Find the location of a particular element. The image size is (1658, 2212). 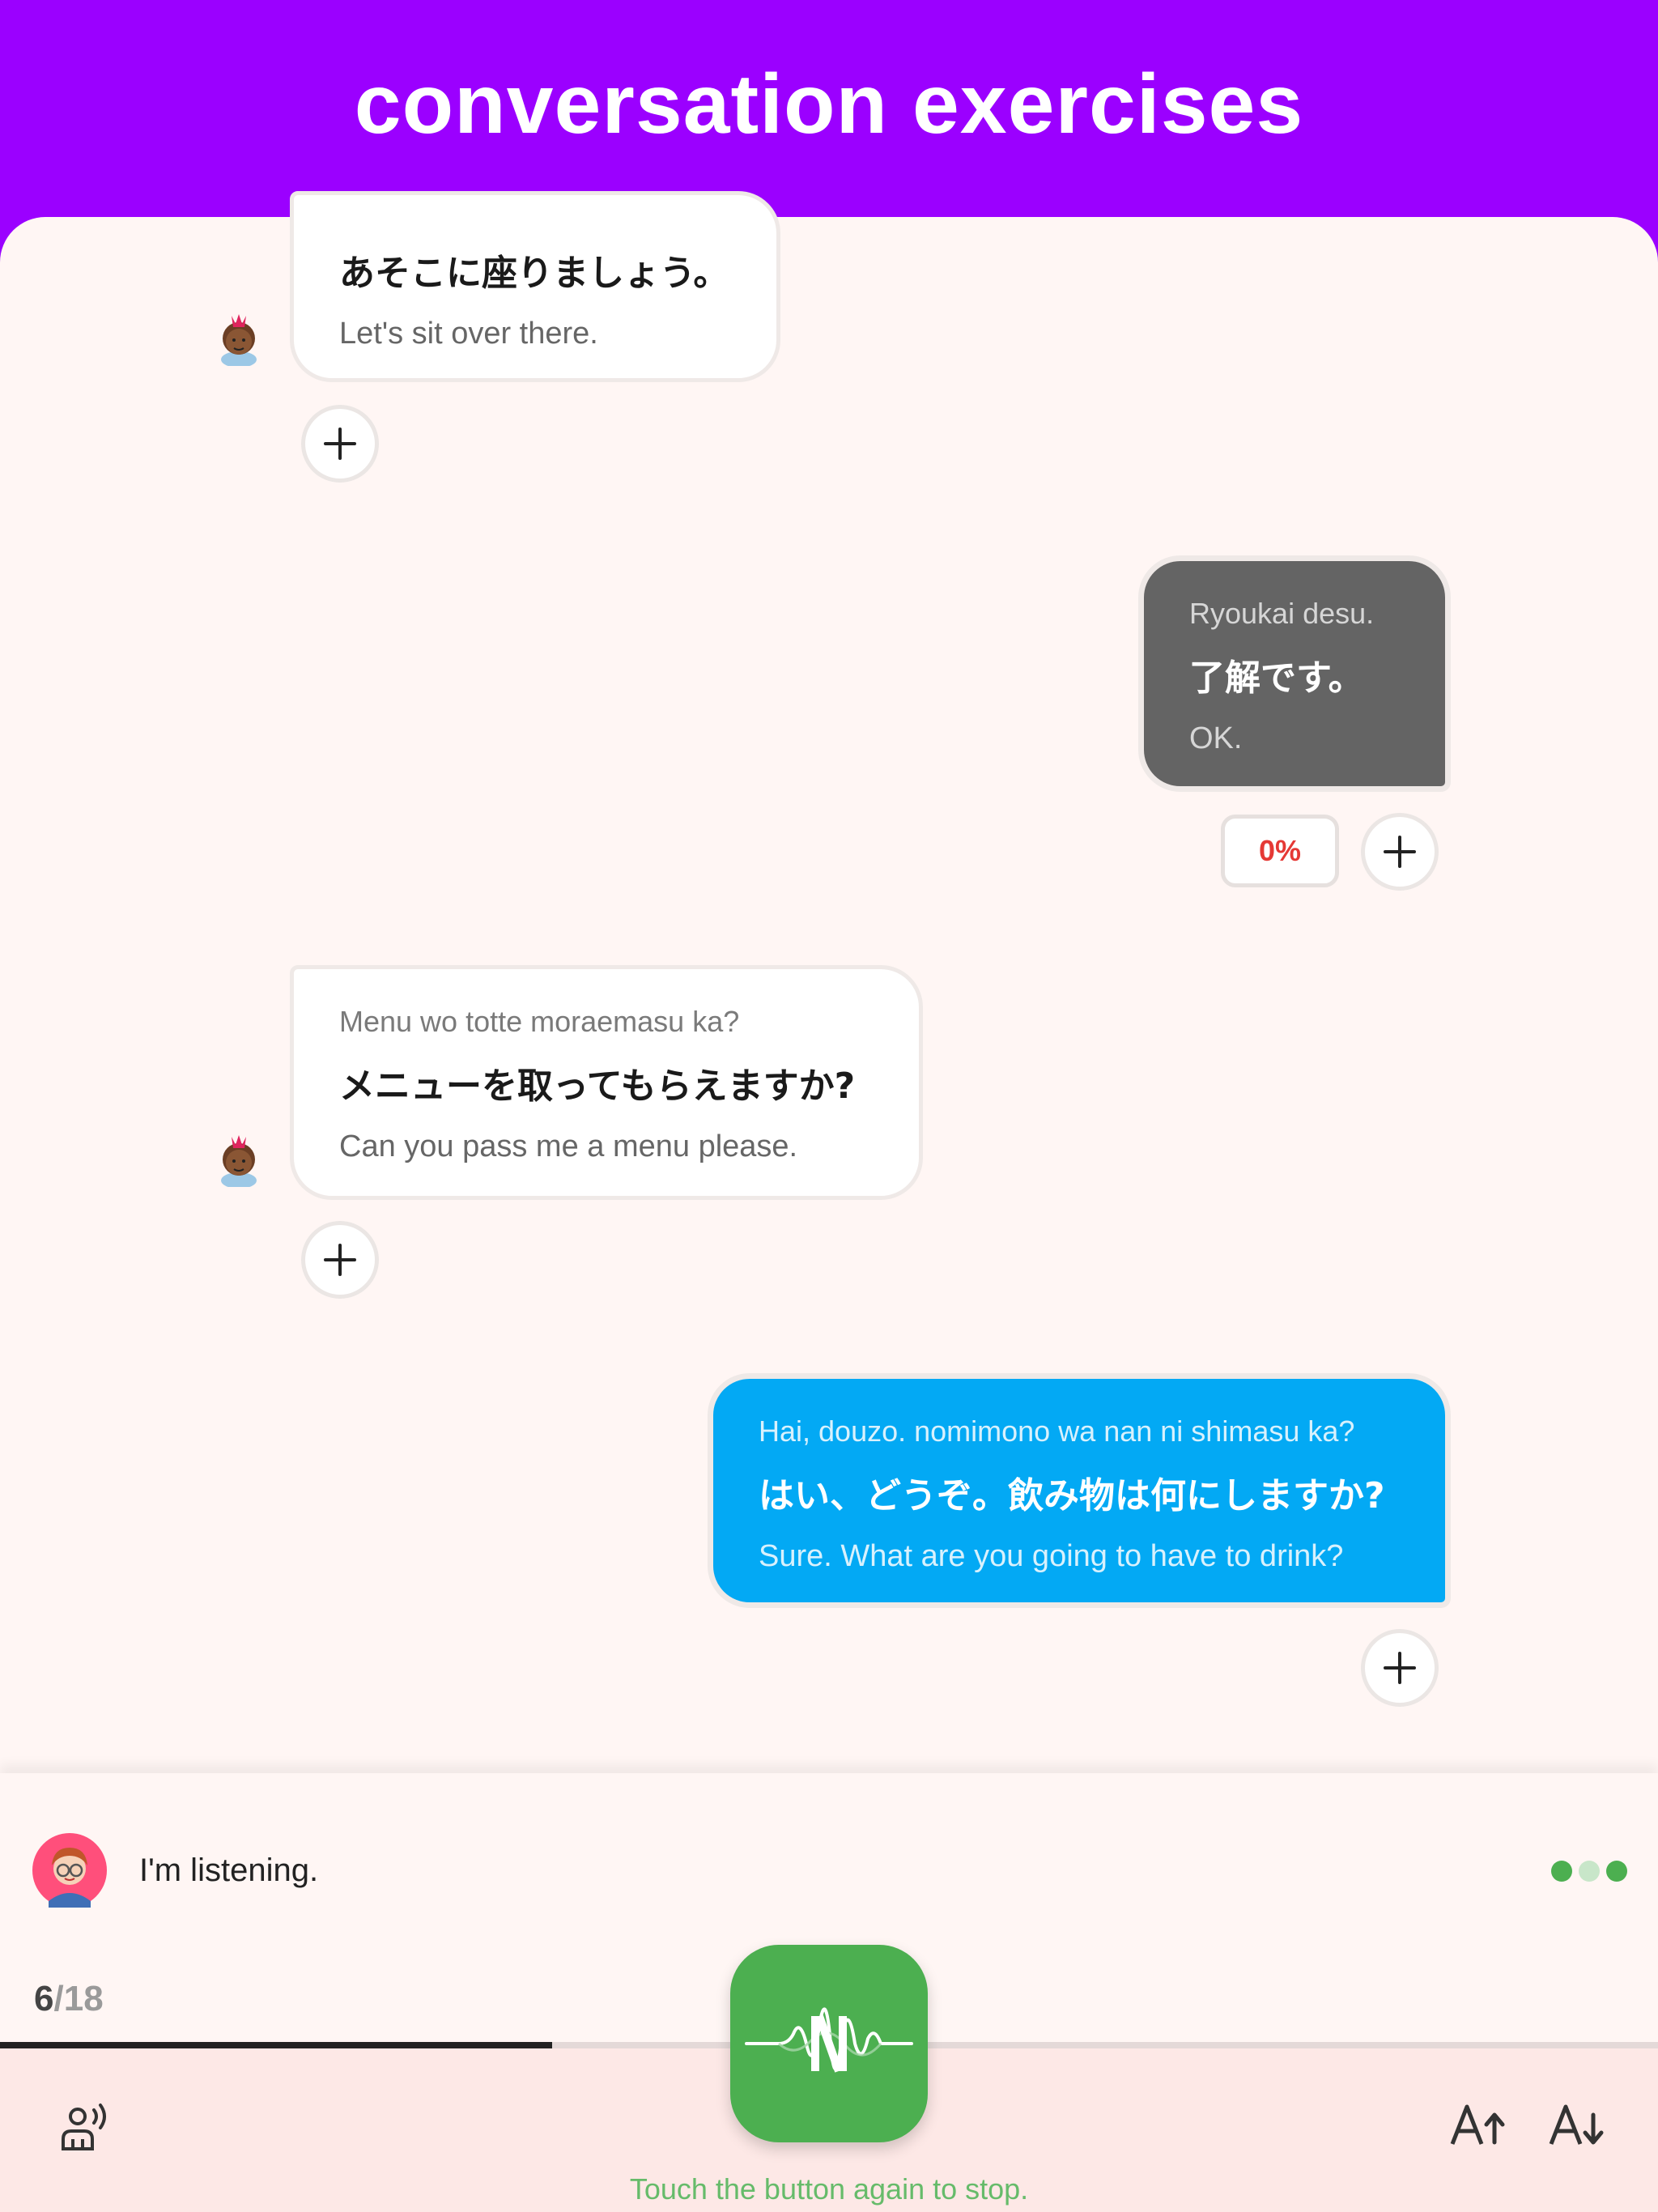

app-header: conversation exercises is located at coordinates (829, 118).